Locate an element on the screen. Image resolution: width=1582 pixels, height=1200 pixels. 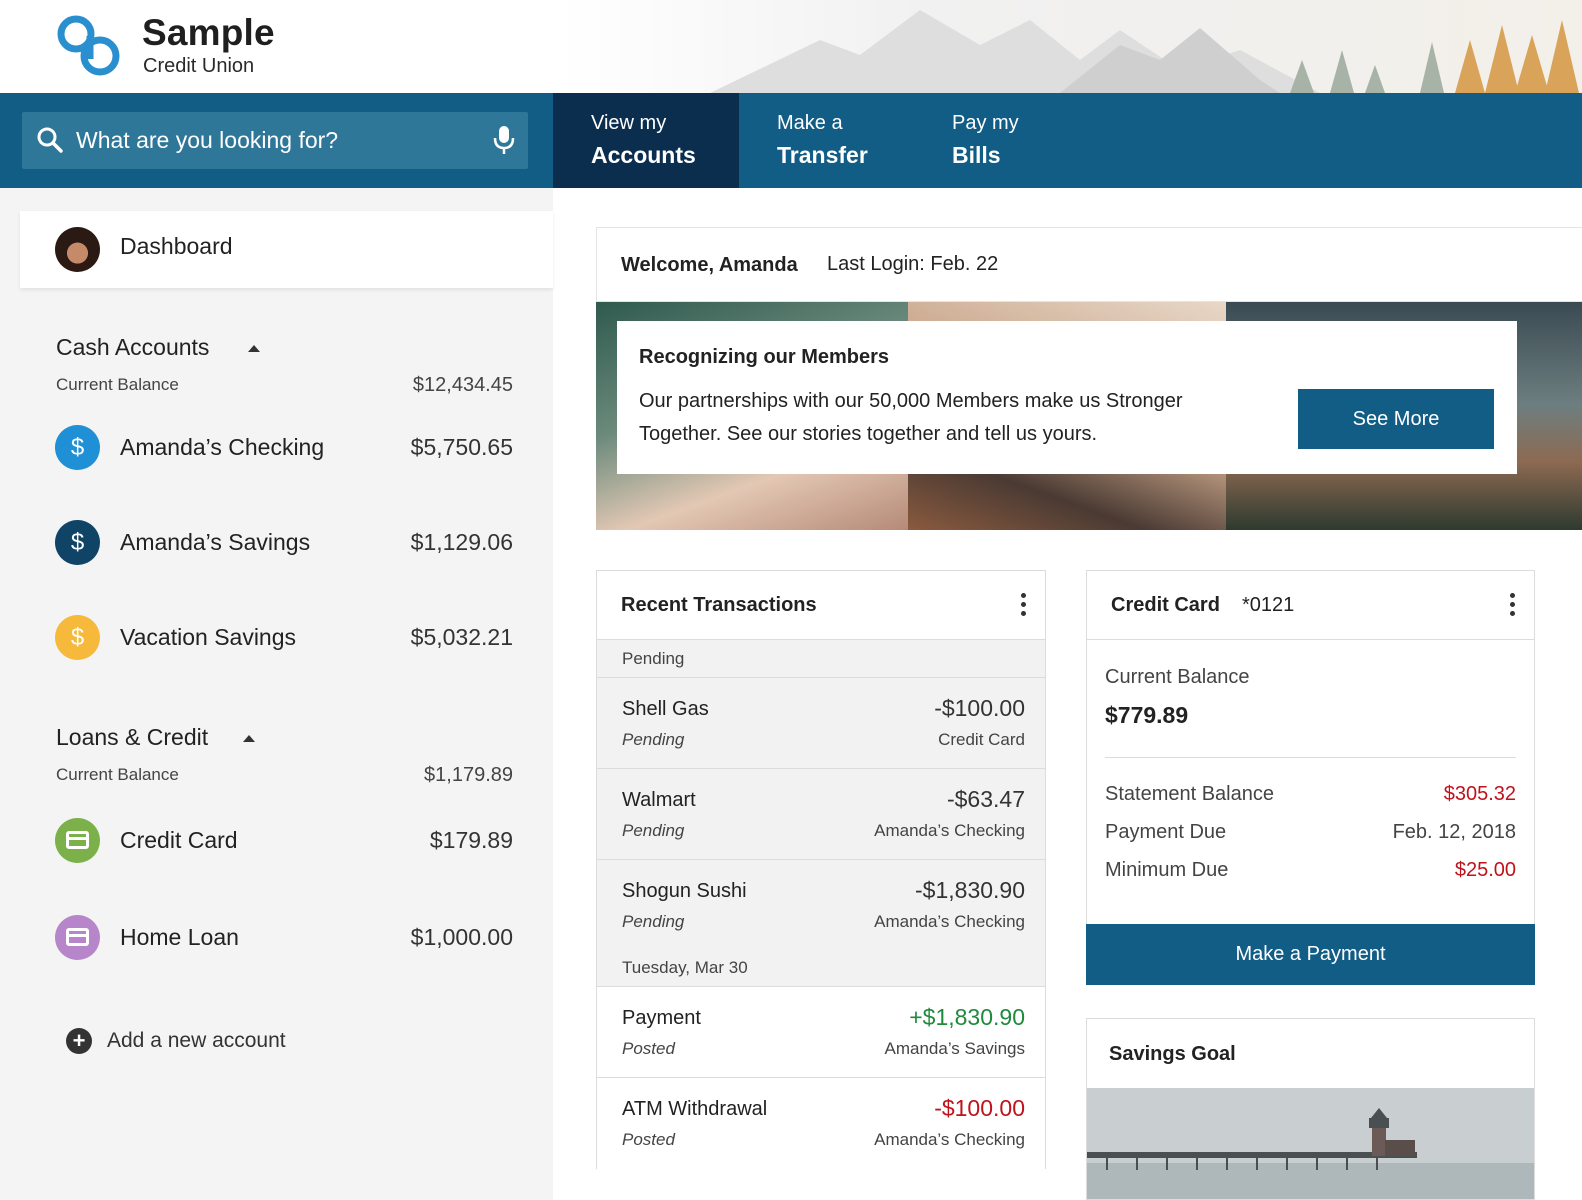
microphone-icon is located at coordinates (504, 140).